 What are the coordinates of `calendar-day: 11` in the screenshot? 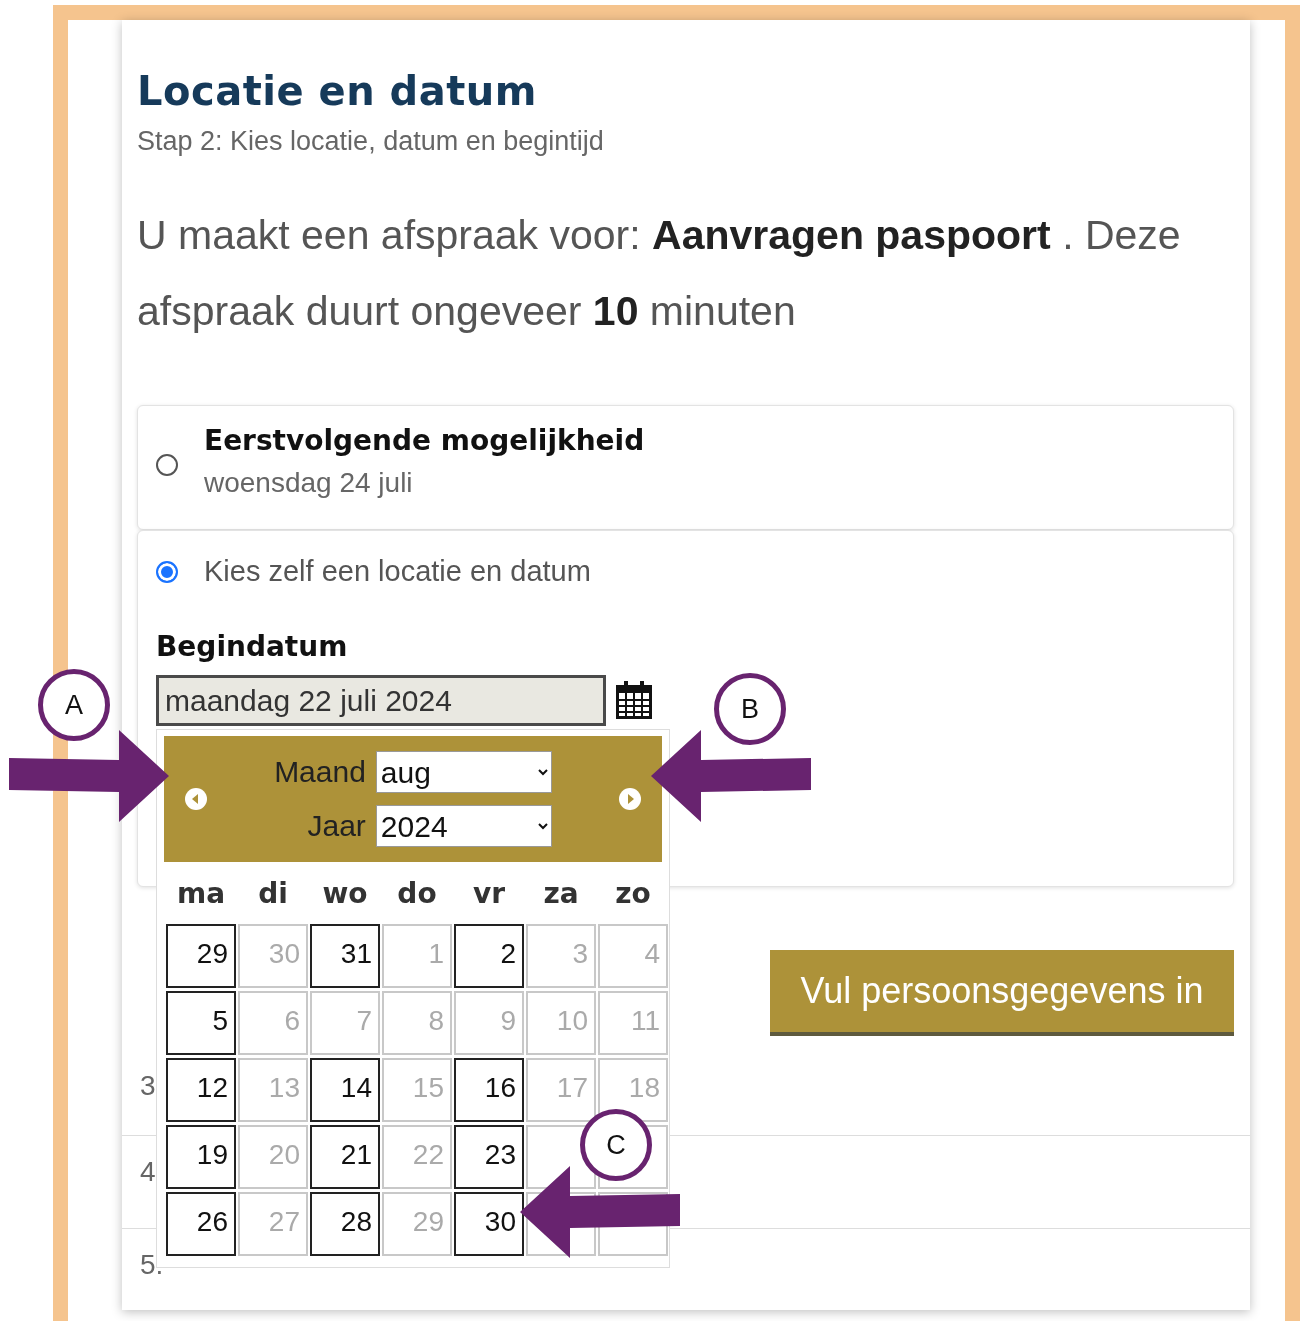 It's located at (633, 1023).